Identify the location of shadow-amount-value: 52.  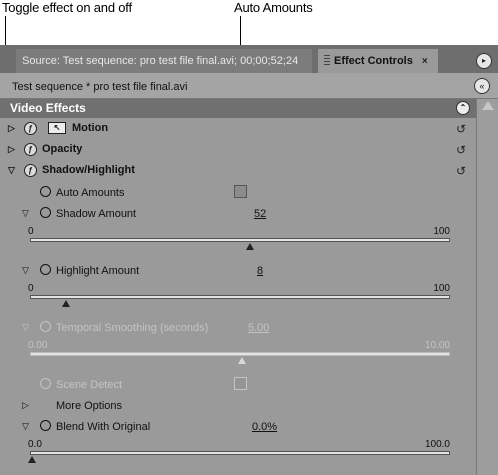
(260, 214).